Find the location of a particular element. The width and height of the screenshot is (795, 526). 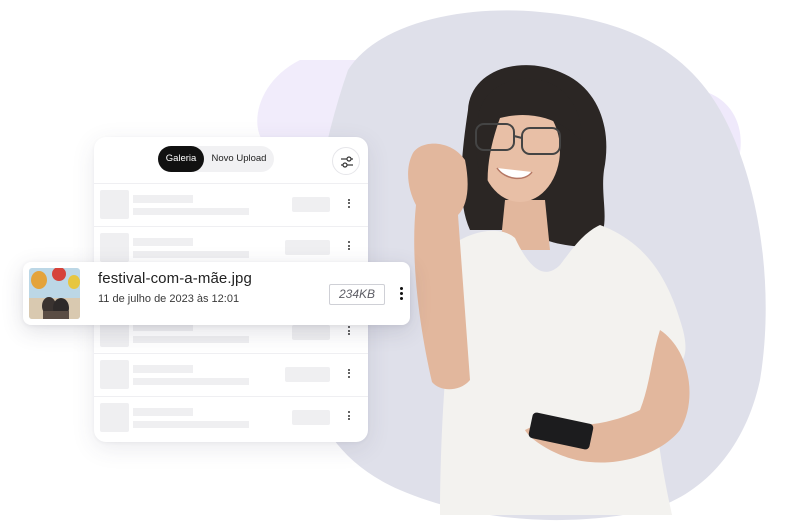

tab-switcher: Galeria Novo Upload is located at coordinates (216, 159).